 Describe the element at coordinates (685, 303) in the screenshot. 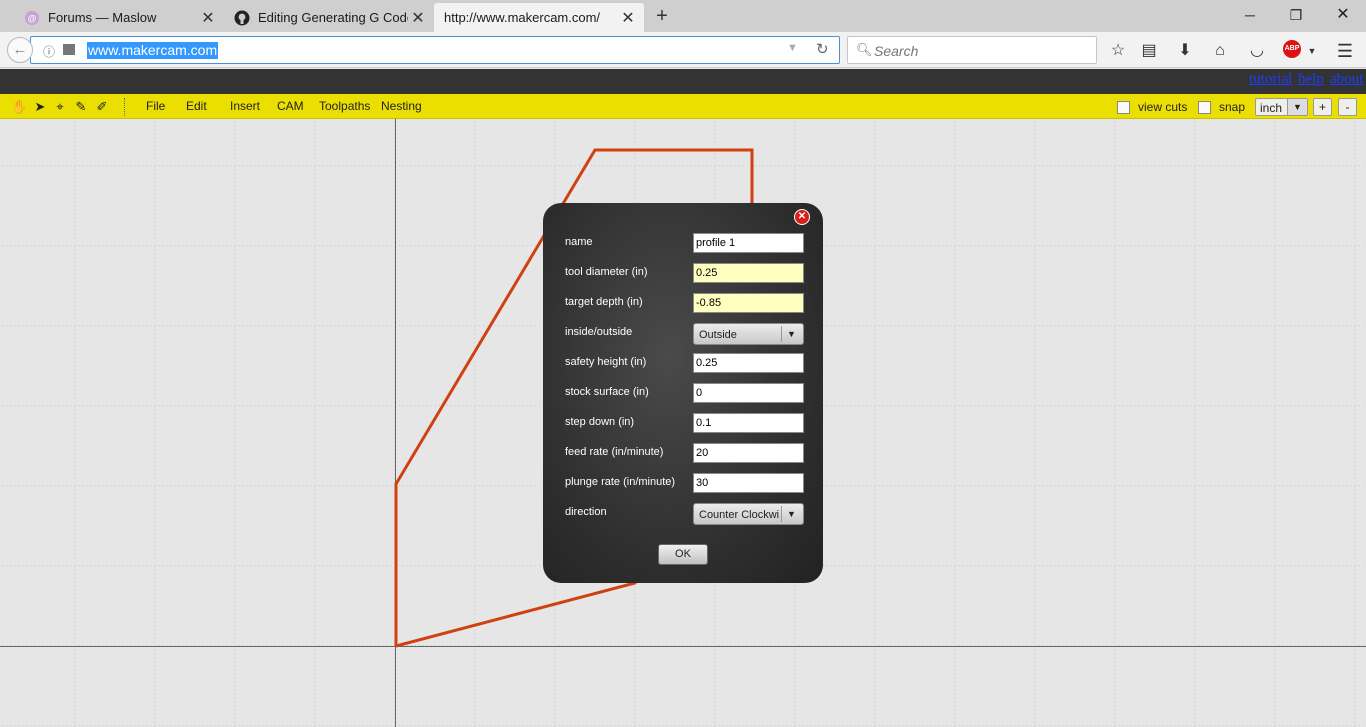

I see `target-depth-row: target depth (in)` at that location.